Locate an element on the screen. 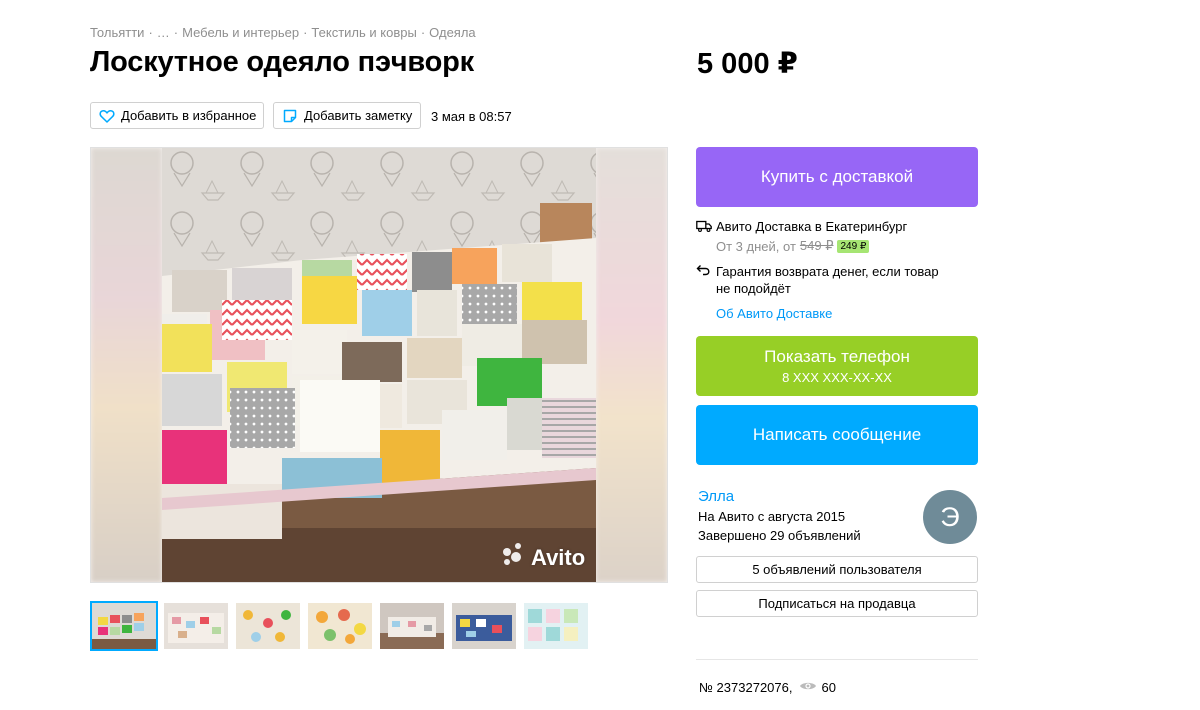 The height and width of the screenshot is (710, 1200). buy-with-delivery-button: Купить с доставкой is located at coordinates (837, 177).